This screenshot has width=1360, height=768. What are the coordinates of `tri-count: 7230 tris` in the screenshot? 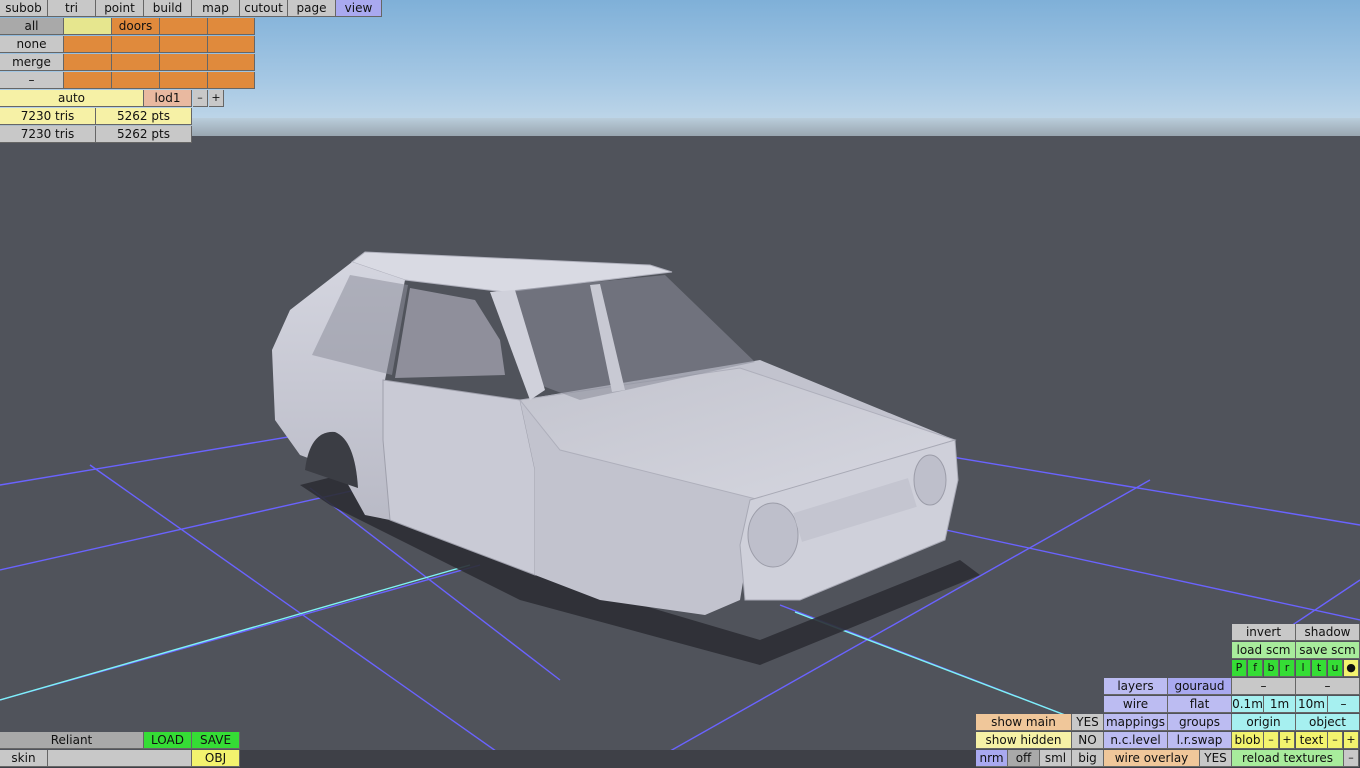 It's located at (48, 116).